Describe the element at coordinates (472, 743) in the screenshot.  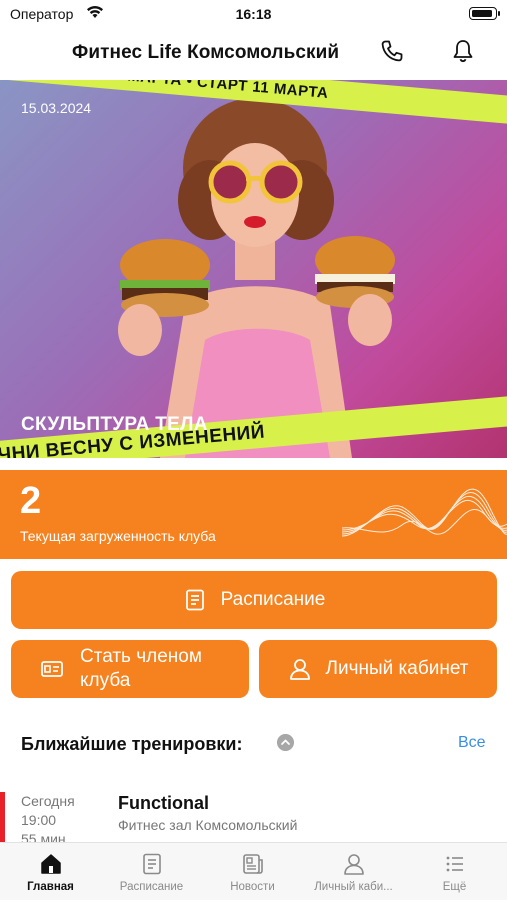
I see `see-all-link: Все` at that location.